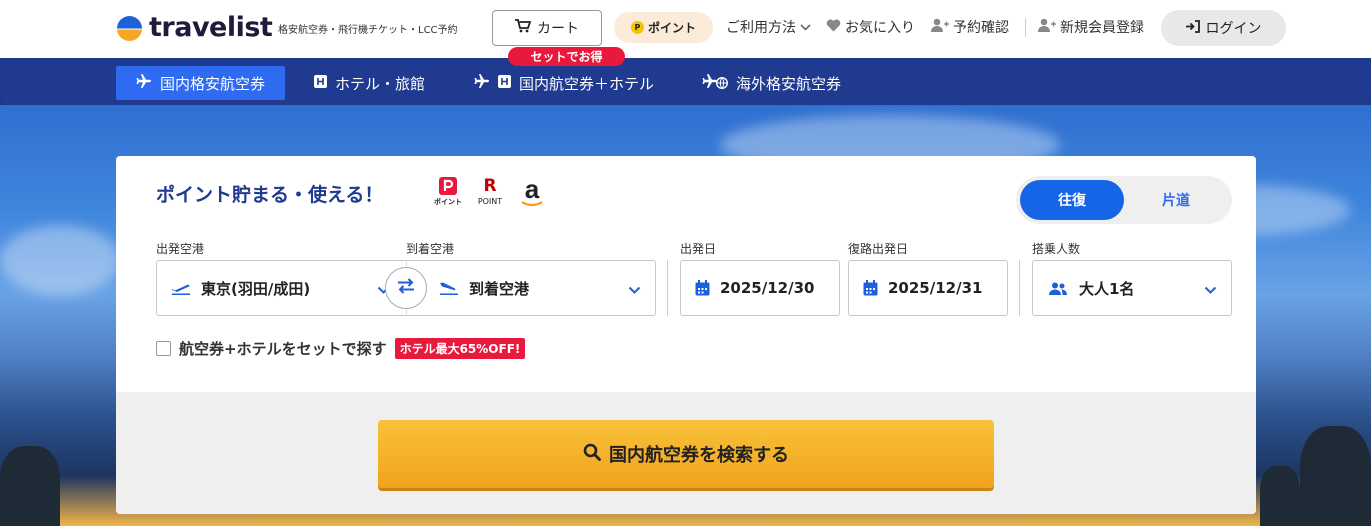 This screenshot has height=526, width=1371. I want to click on nav-usage: ご利用方法, so click(768, 27).